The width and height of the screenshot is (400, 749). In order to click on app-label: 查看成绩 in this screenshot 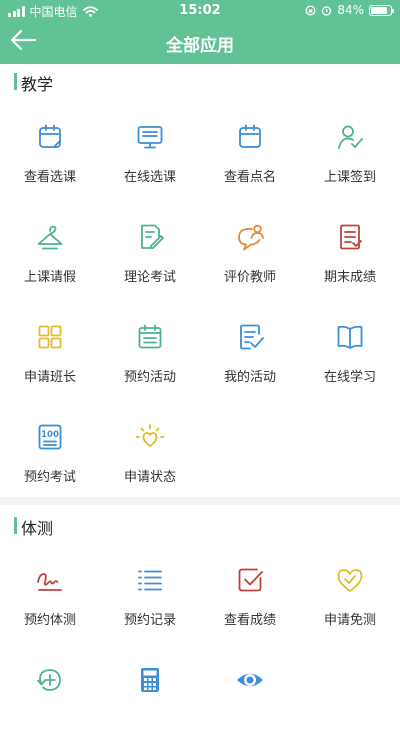, I will do `click(249, 620)`.